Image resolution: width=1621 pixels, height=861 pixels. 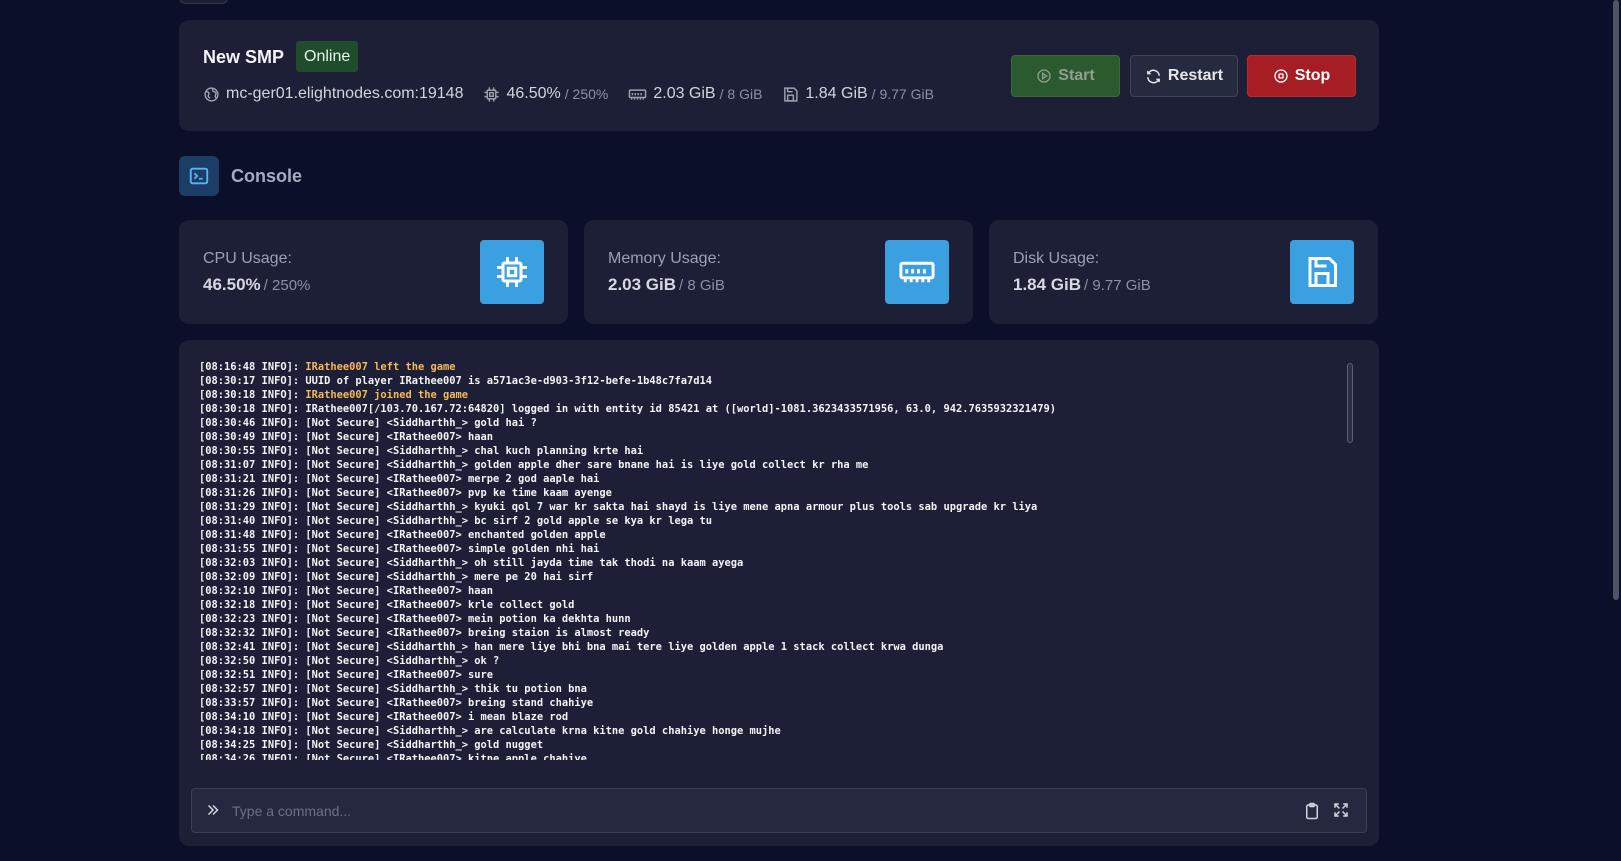 What do you see at coordinates (252, 703) in the screenshot?
I see `console-line-timestamp: [08:33:57 INFO]:` at bounding box center [252, 703].